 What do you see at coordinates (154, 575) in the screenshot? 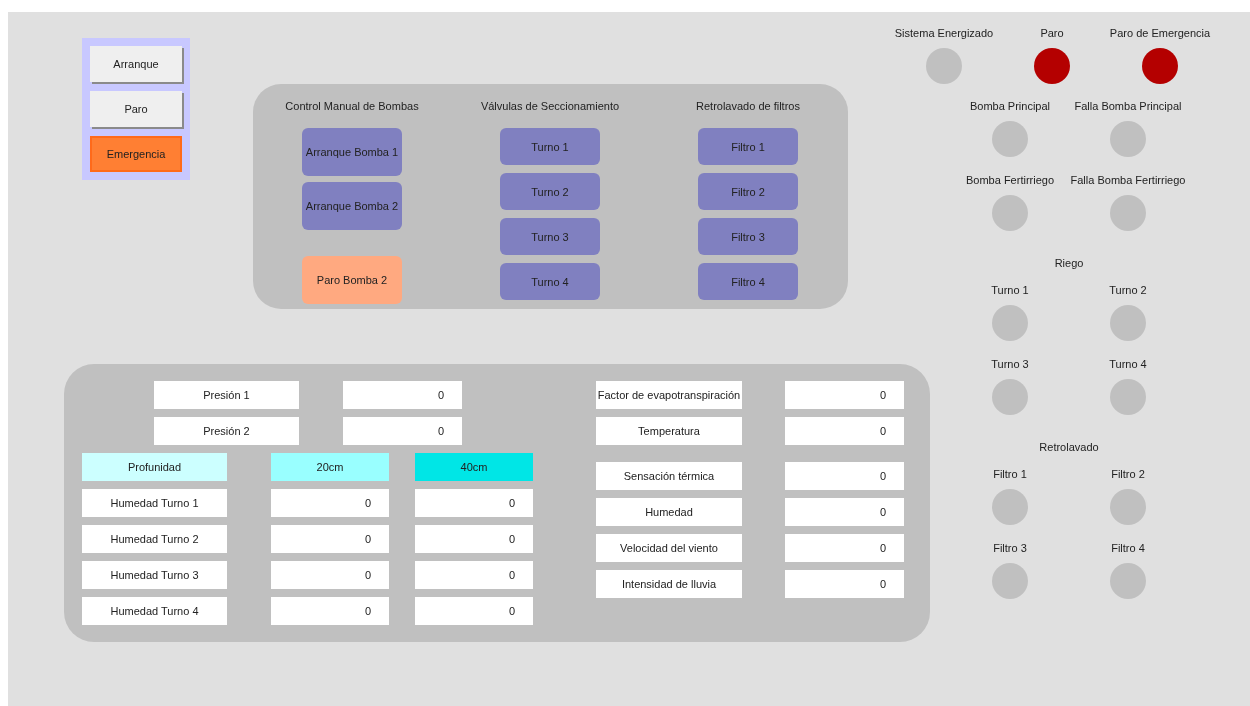
I see `row-label: Humedad Turno 3` at bounding box center [154, 575].